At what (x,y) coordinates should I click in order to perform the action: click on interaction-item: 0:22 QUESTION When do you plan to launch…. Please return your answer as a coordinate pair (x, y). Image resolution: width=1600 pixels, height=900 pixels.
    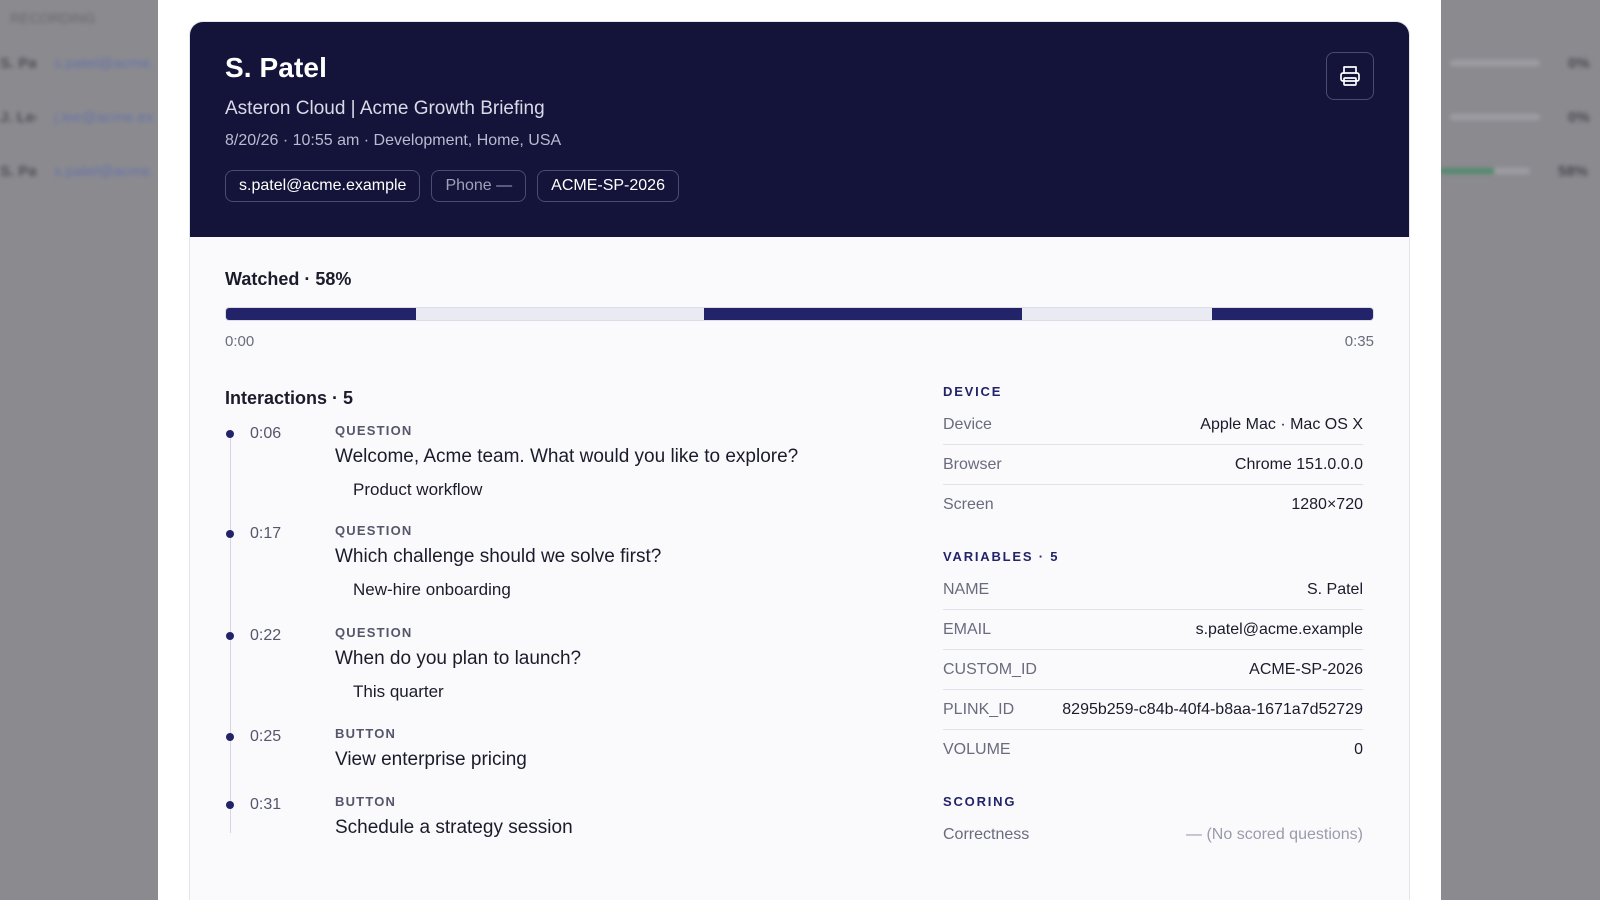
    Looking at the image, I should click on (584, 675).